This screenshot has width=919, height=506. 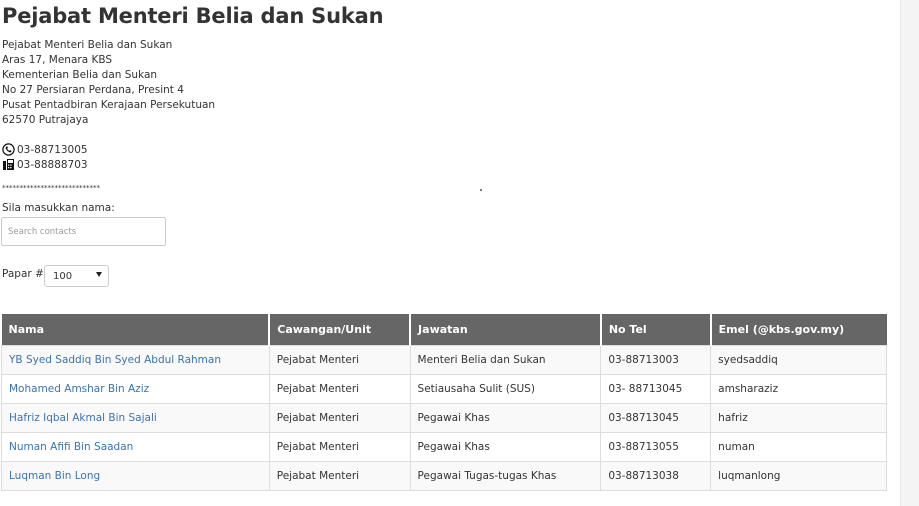 What do you see at coordinates (135, 446) in the screenshot?
I see `cell-nama: Numan Afifi Bin Saadan` at bounding box center [135, 446].